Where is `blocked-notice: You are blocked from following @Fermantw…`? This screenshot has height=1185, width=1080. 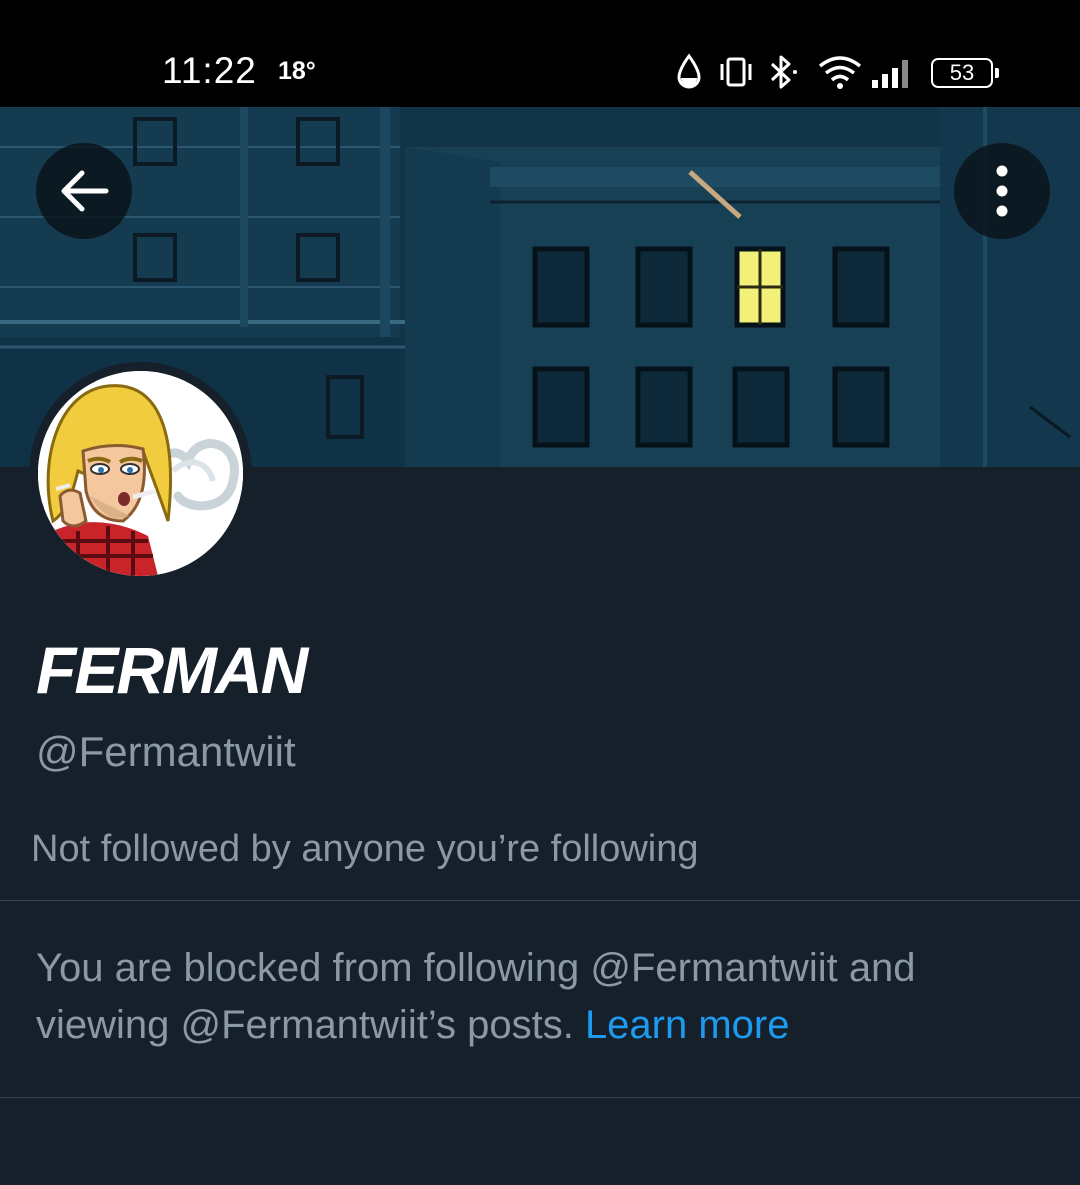
blocked-notice: You are blocked from following @Fermantw… is located at coordinates (541, 997).